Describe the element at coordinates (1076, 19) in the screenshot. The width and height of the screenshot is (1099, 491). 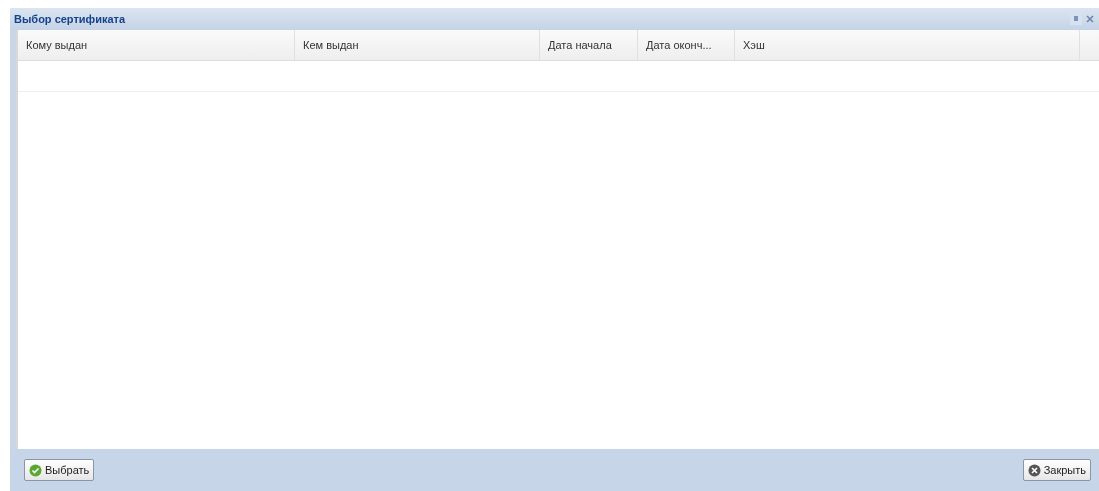
I see `pin-icon` at that location.